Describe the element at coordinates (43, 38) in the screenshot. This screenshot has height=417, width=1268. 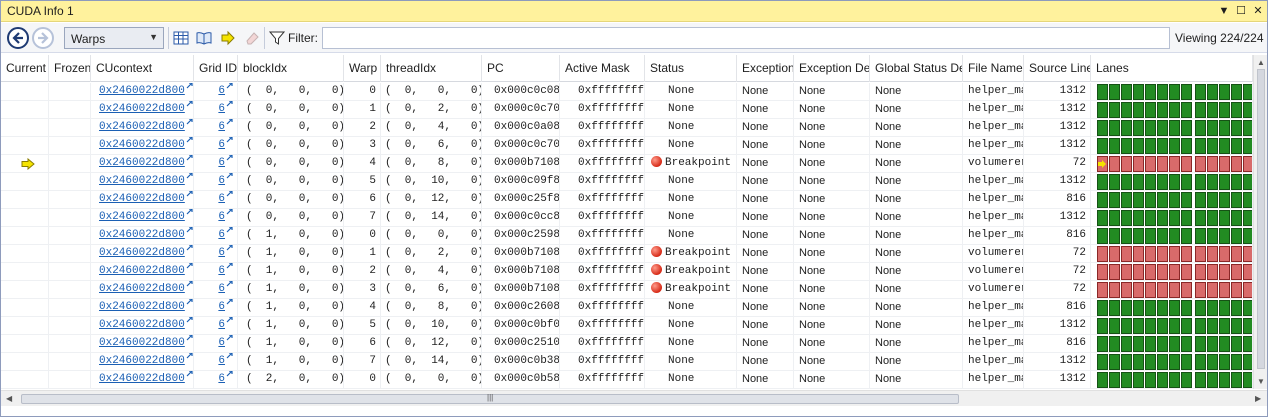
I see `forward-button` at that location.